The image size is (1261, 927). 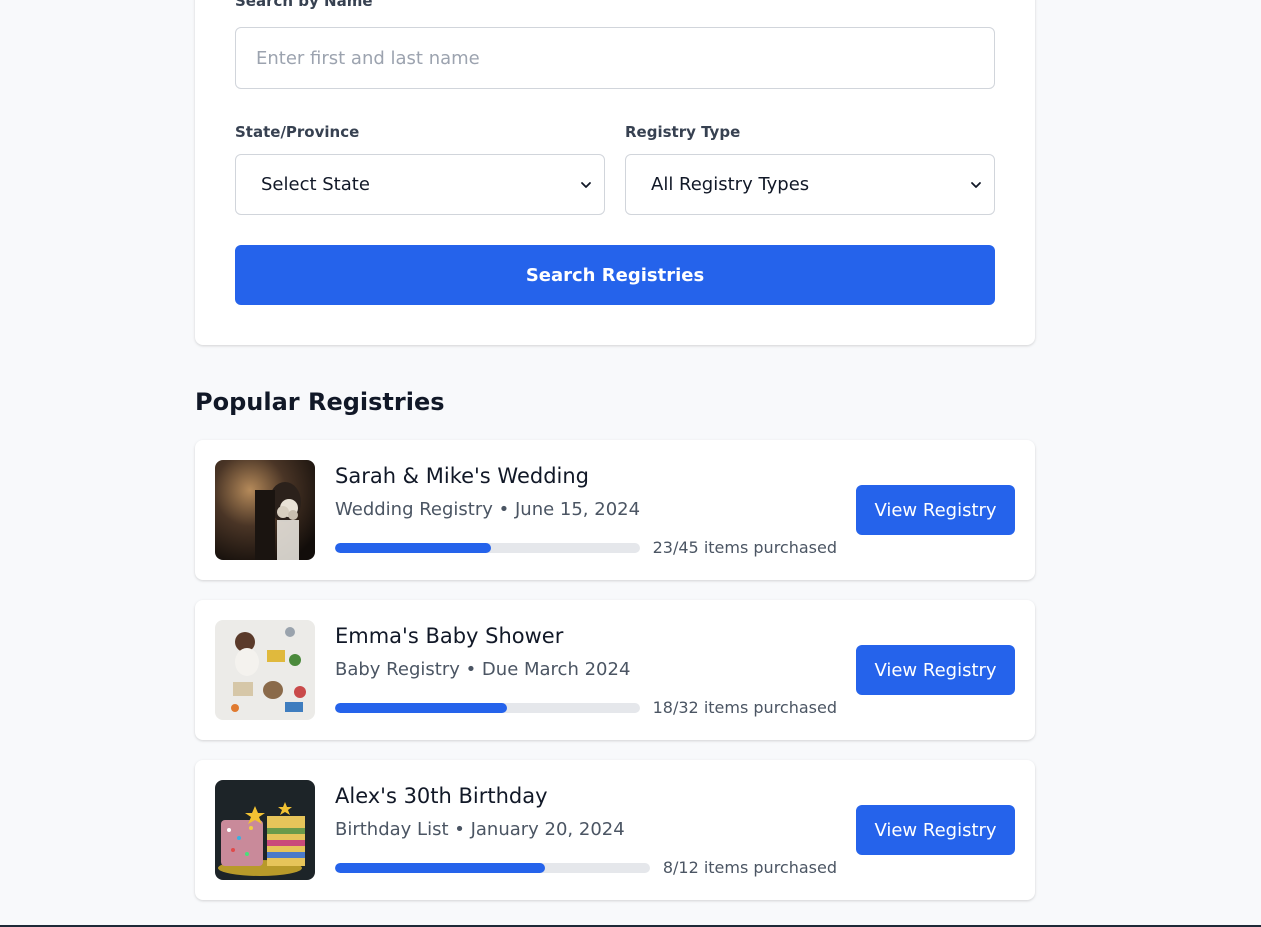 What do you see at coordinates (315, 184) in the screenshot?
I see `state-select-value: Select State` at bounding box center [315, 184].